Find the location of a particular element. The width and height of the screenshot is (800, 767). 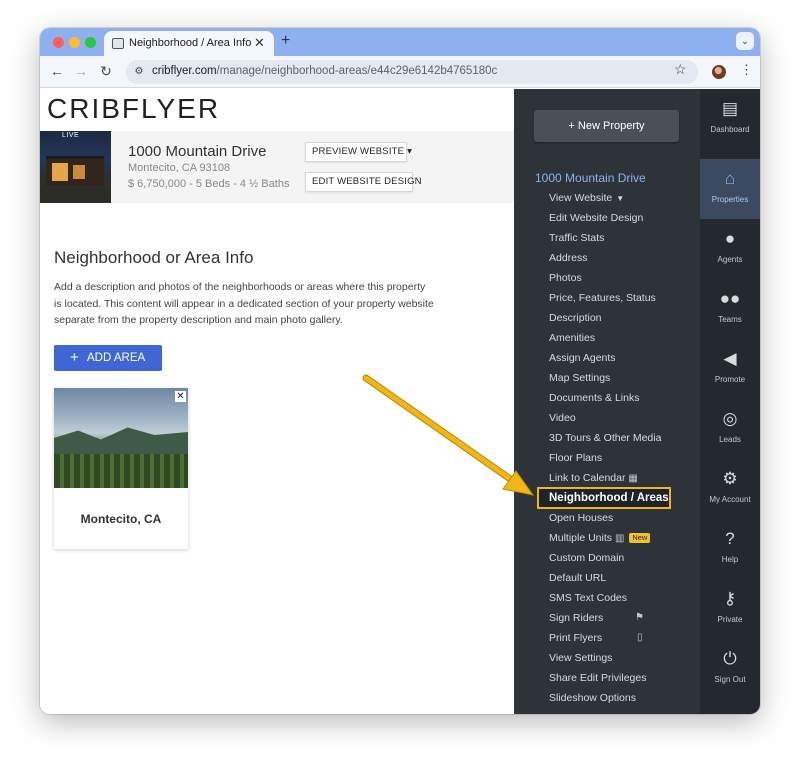

preview-website-label: PREVIEW WEBSITE is located at coordinates (358, 151).